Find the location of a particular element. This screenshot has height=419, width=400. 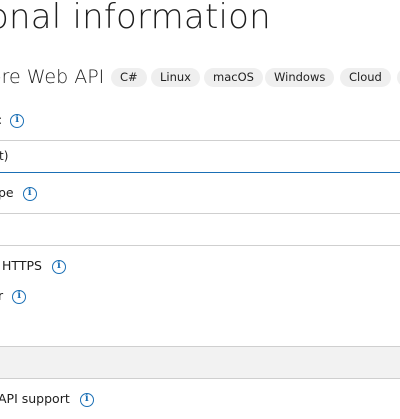

https-label-text: HTTPS is located at coordinates (22, 265).